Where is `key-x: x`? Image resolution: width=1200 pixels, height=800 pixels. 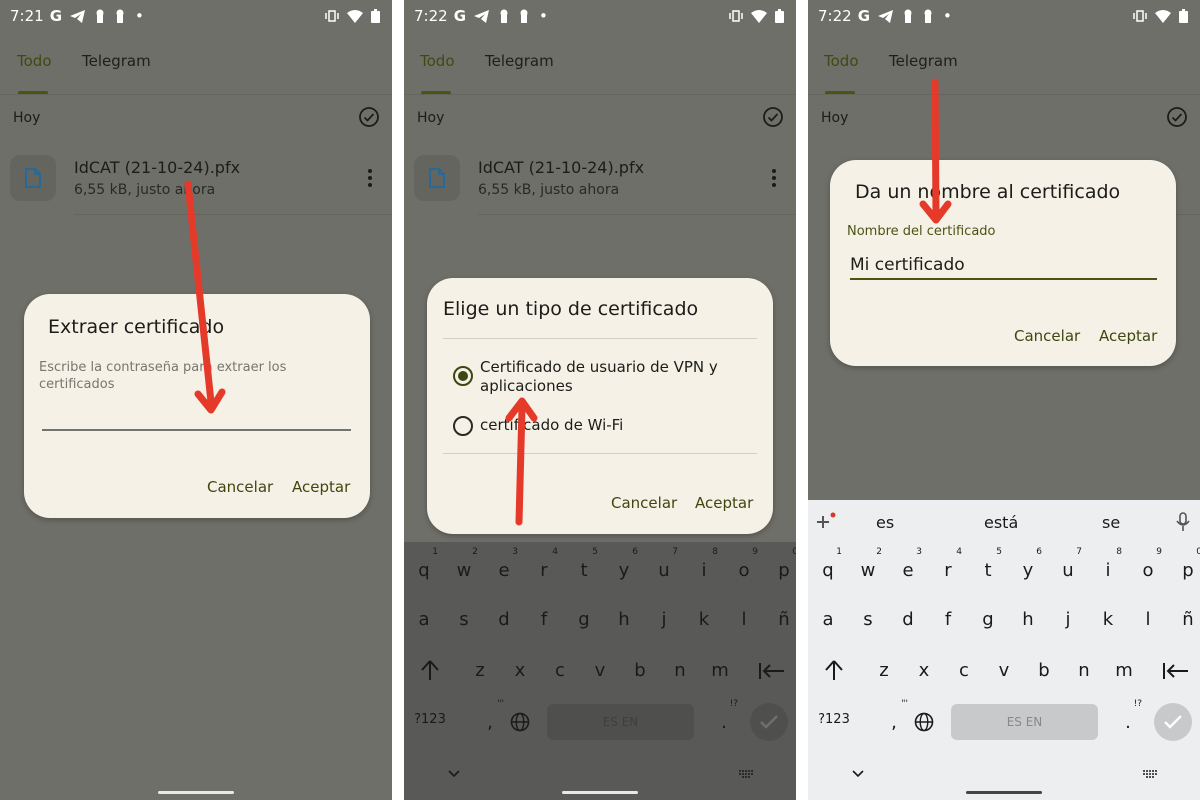 key-x: x is located at coordinates (924, 670).